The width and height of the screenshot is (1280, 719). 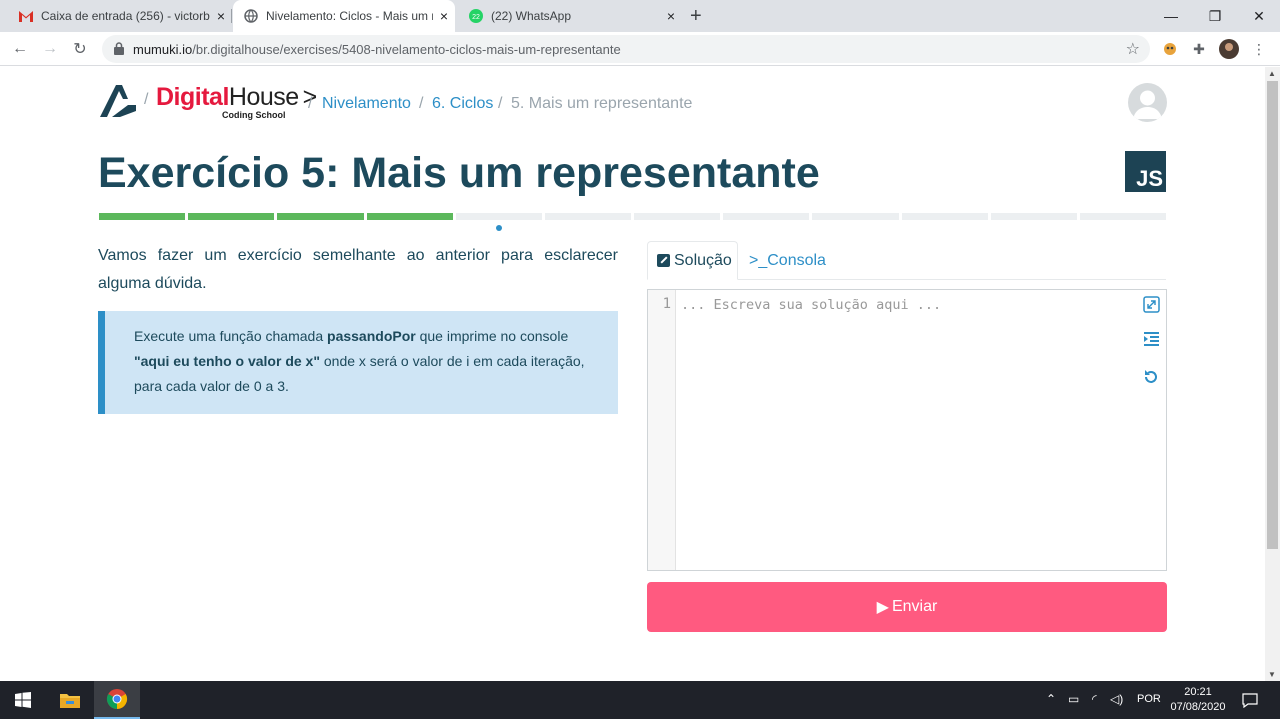 What do you see at coordinates (1170, 49) in the screenshot?
I see `extension-icon` at bounding box center [1170, 49].